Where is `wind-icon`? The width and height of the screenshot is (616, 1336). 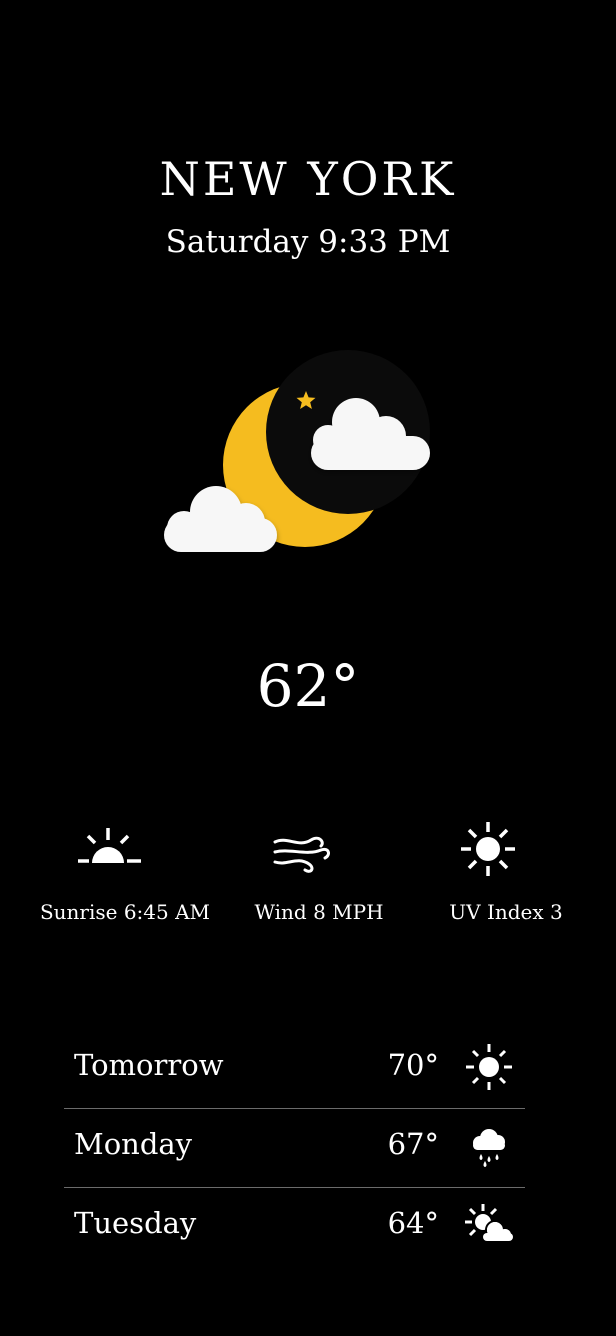 wind-icon is located at coordinates (301, 854).